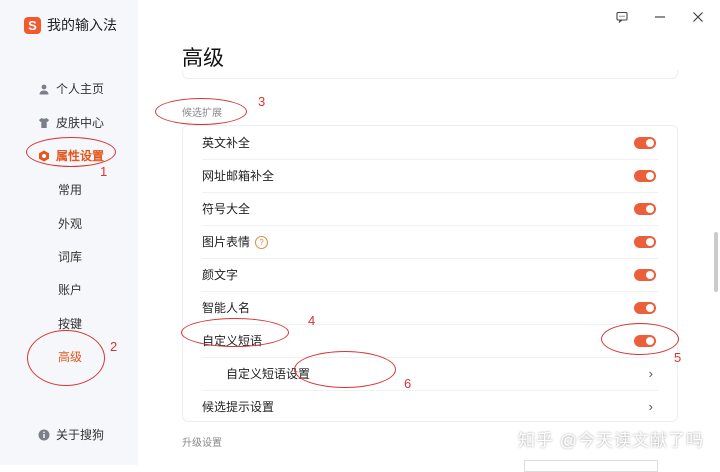 The width and height of the screenshot is (720, 472). I want to click on symbols-toggle, so click(645, 208).